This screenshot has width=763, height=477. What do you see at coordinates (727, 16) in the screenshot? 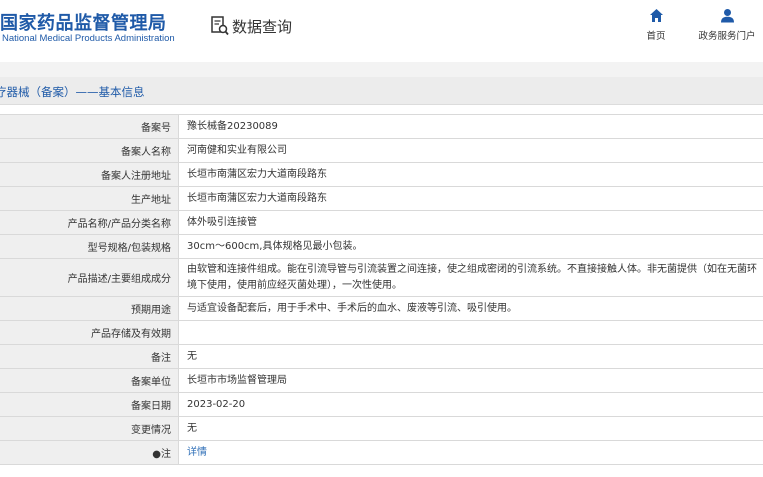
I see `user-icon` at bounding box center [727, 16].